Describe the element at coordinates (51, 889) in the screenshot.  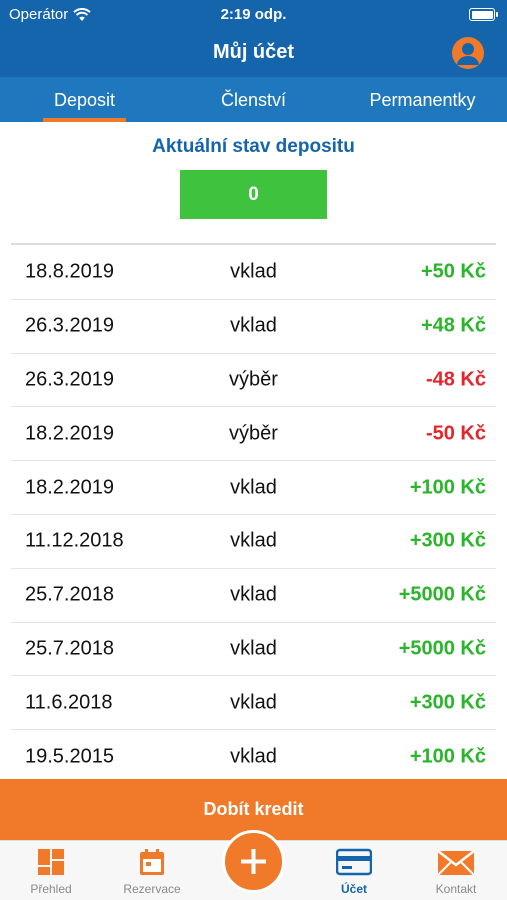
I see `tabbar-label: Přehled` at that location.